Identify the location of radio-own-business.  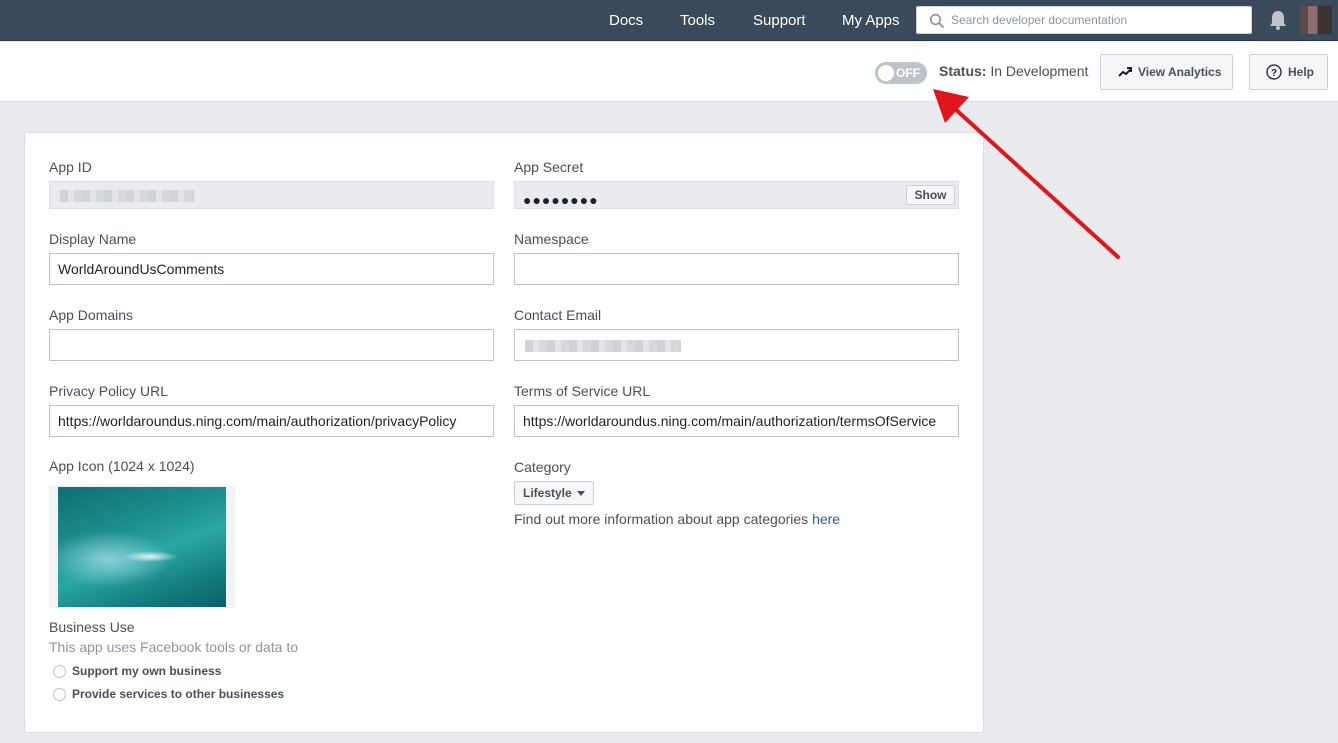
(59, 671).